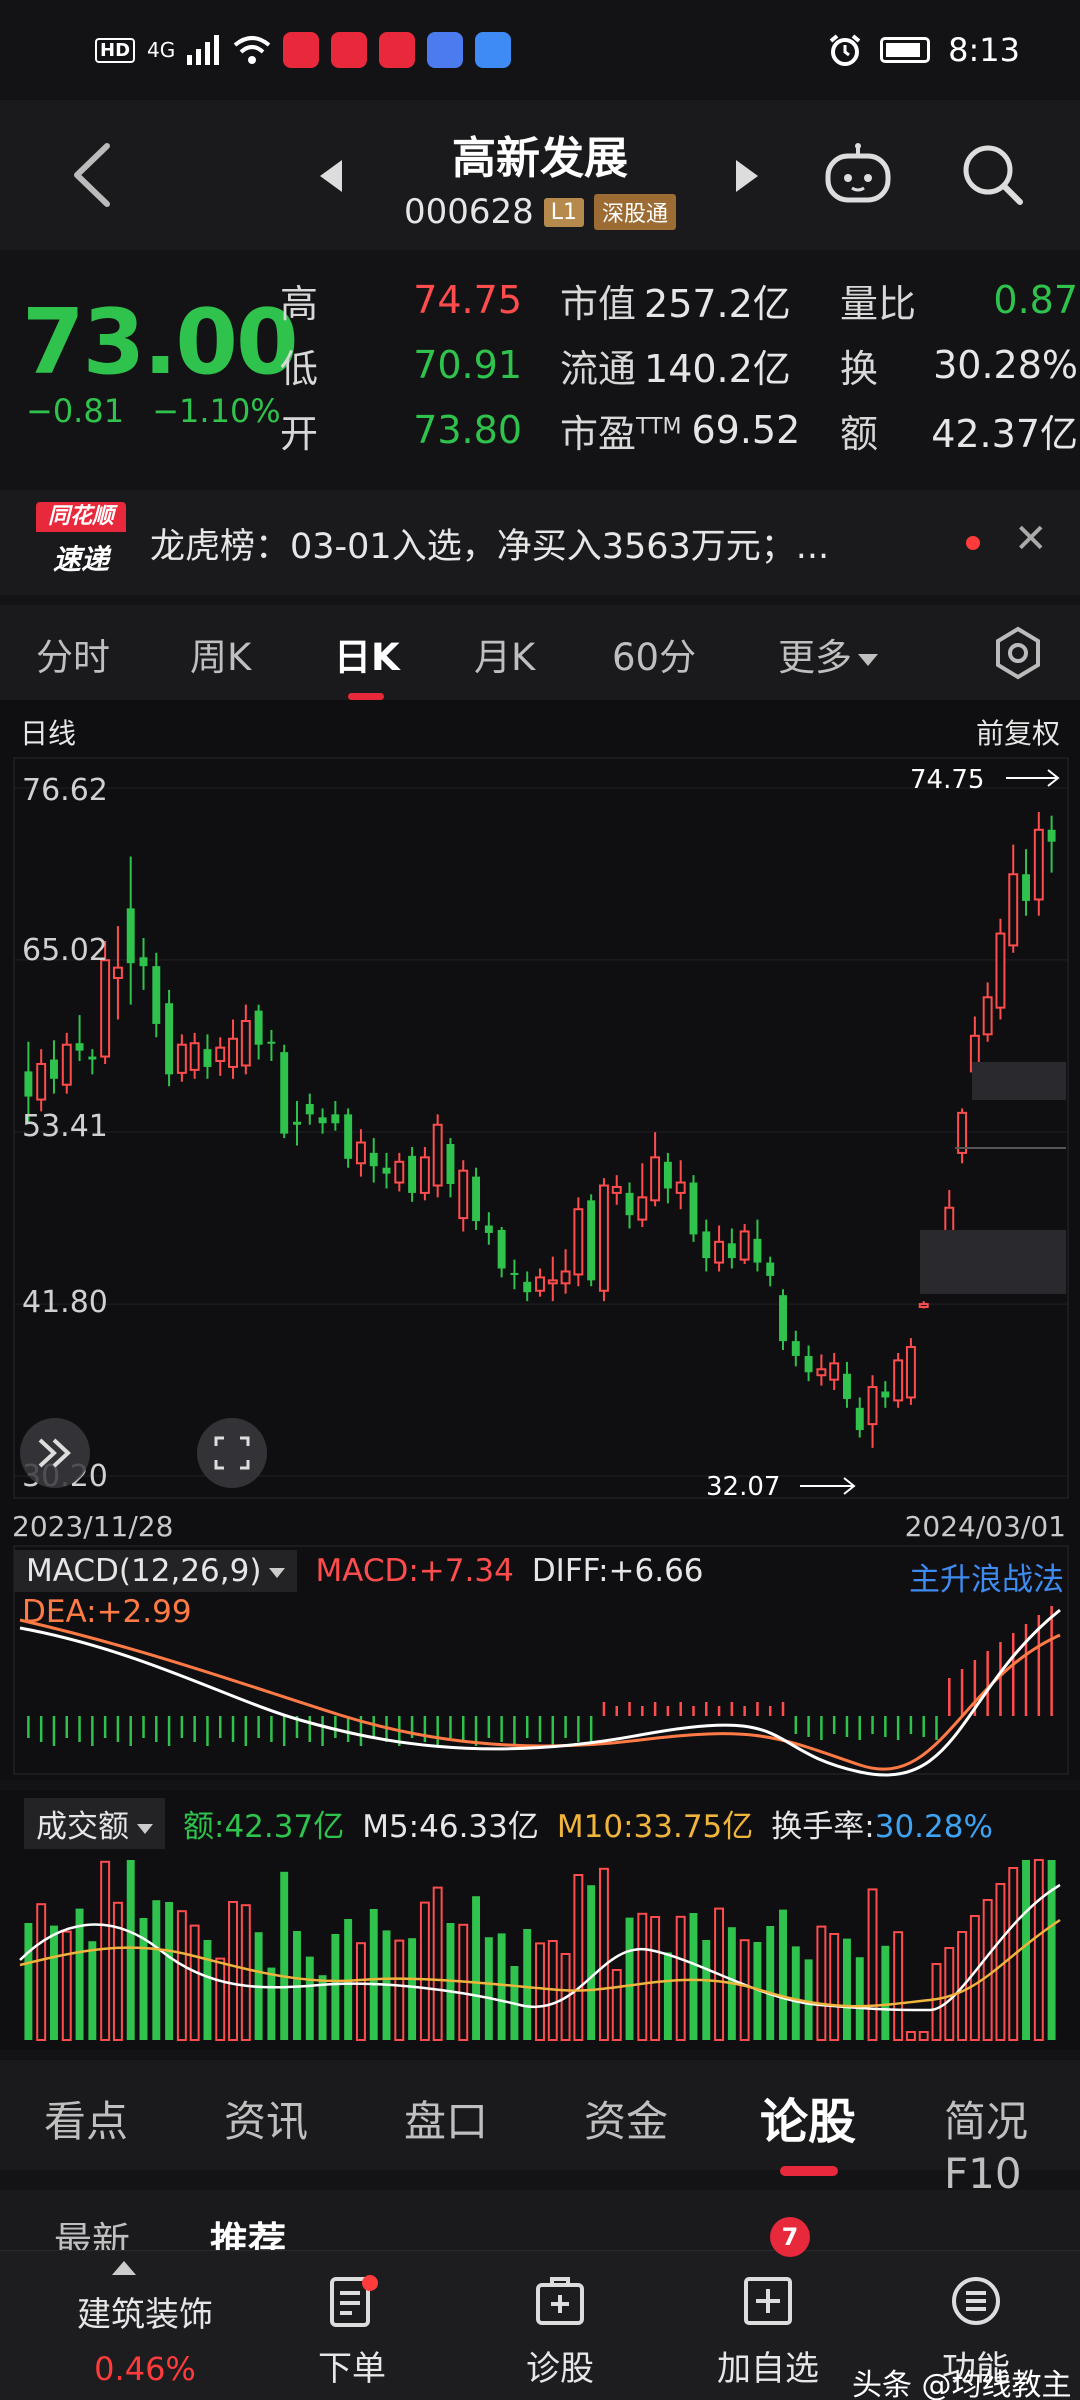  I want to click on change-value: −0.81, so click(75, 411).